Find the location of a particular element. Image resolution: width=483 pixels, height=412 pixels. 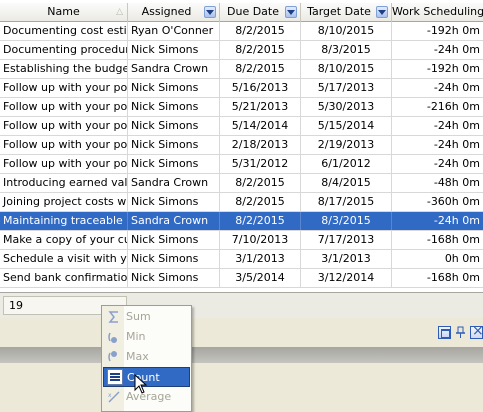

column-header-work-scheduling: Work Scheduling is located at coordinates (437, 12).